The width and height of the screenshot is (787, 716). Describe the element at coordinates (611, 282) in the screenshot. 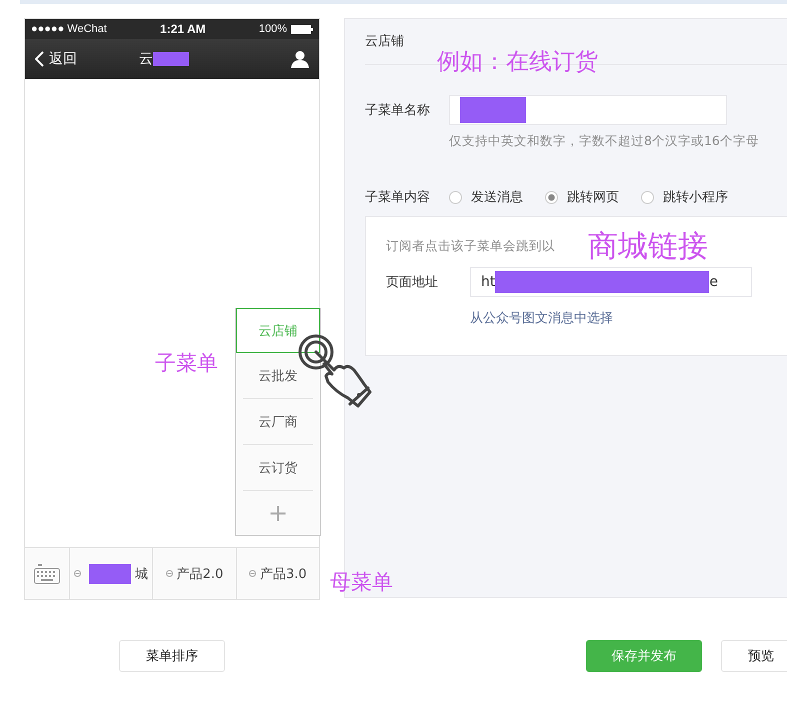

I see `url-field: ht e` at that location.